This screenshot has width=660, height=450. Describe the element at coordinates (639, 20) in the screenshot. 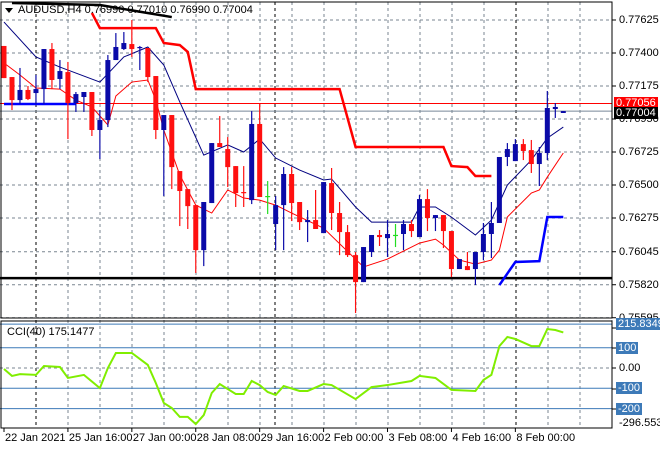

I see `price-axis-label: 0.77625` at that location.